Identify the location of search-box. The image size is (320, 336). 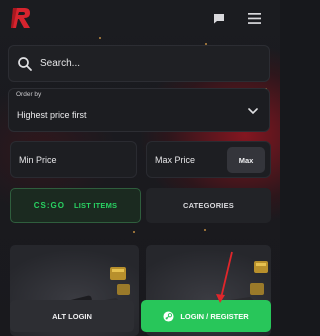
(139, 63).